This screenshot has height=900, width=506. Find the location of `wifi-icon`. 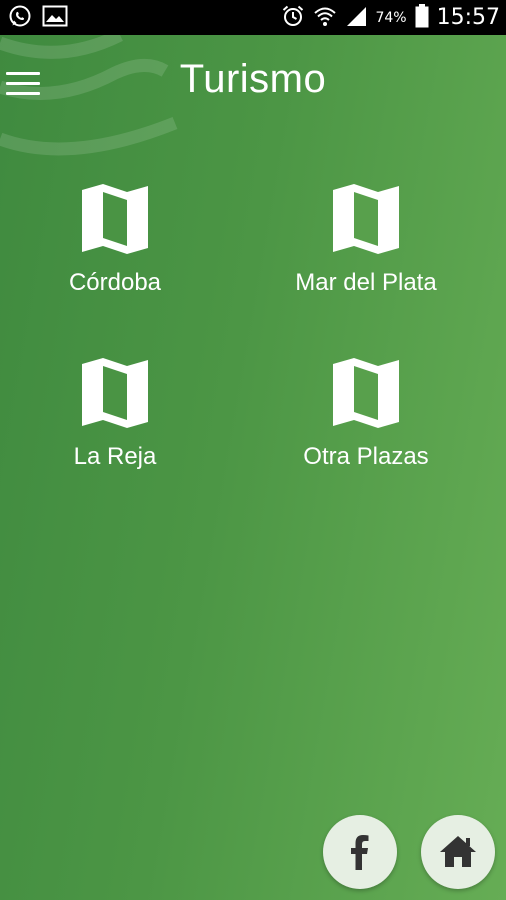

wifi-icon is located at coordinates (325, 18).